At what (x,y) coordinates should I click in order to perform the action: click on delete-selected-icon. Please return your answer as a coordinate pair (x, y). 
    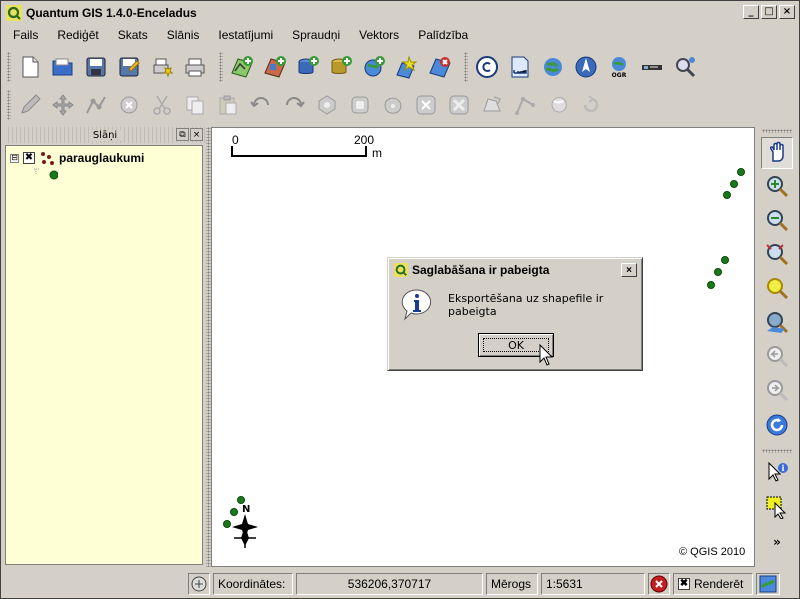
    Looking at the image, I should click on (129, 105).